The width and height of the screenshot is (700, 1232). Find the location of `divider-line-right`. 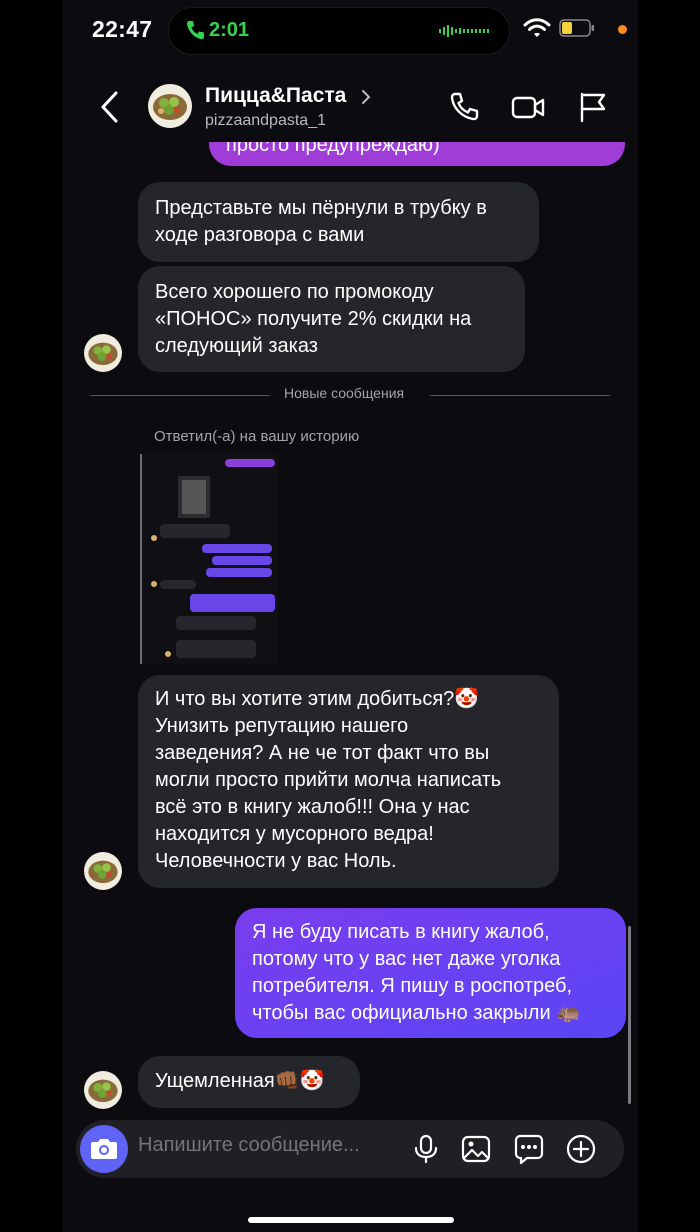

divider-line-right is located at coordinates (520, 395).